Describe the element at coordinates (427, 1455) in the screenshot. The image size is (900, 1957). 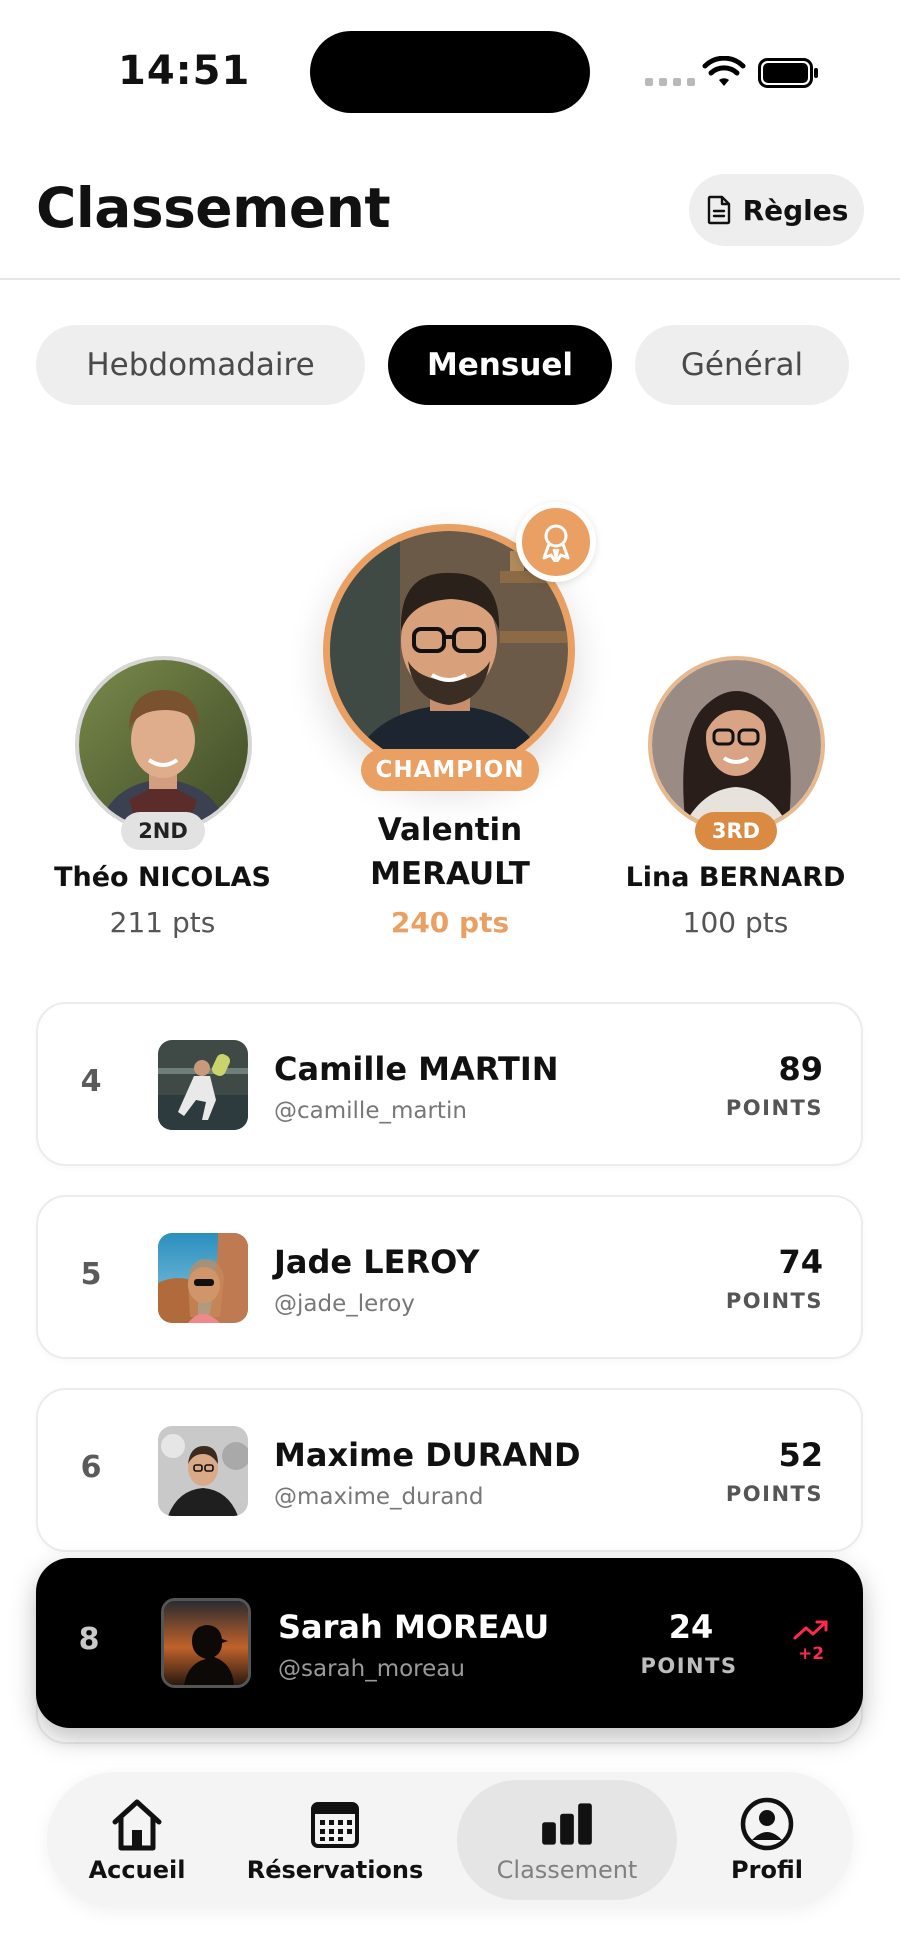
I see `player-name: Maxime DURAND` at that location.